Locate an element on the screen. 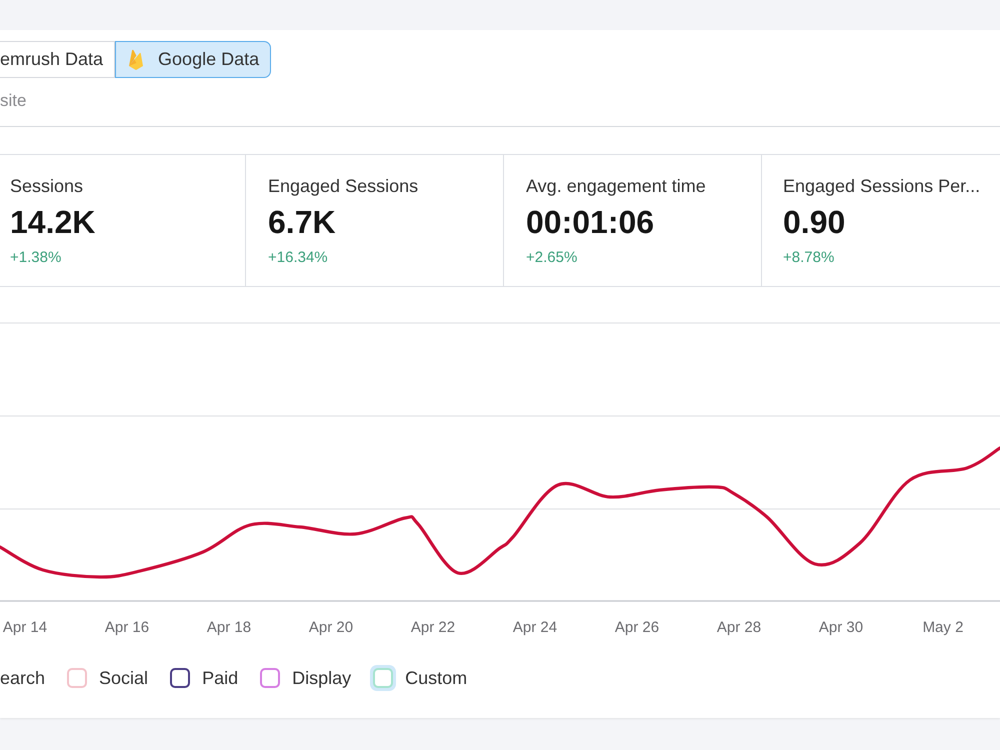 The image size is (1000, 750). metric-change: +16.34% is located at coordinates (298, 258).